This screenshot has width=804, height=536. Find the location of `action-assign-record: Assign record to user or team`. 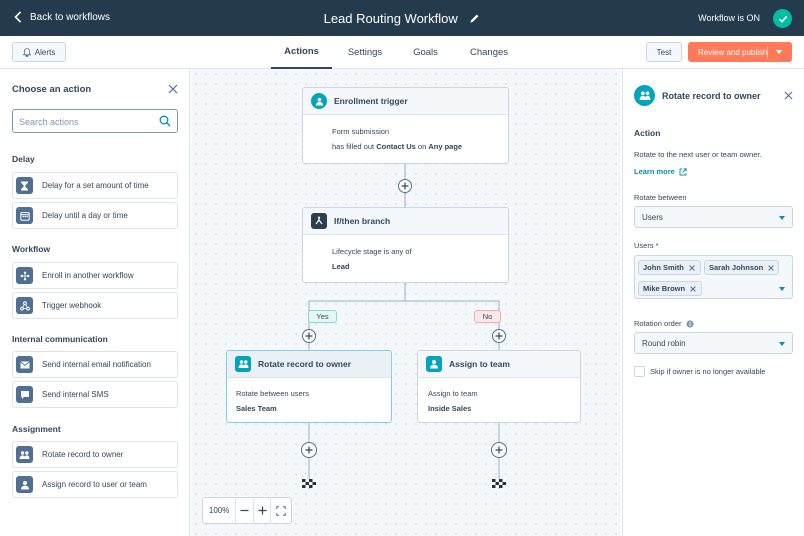

action-assign-record: Assign record to user or team is located at coordinates (95, 484).